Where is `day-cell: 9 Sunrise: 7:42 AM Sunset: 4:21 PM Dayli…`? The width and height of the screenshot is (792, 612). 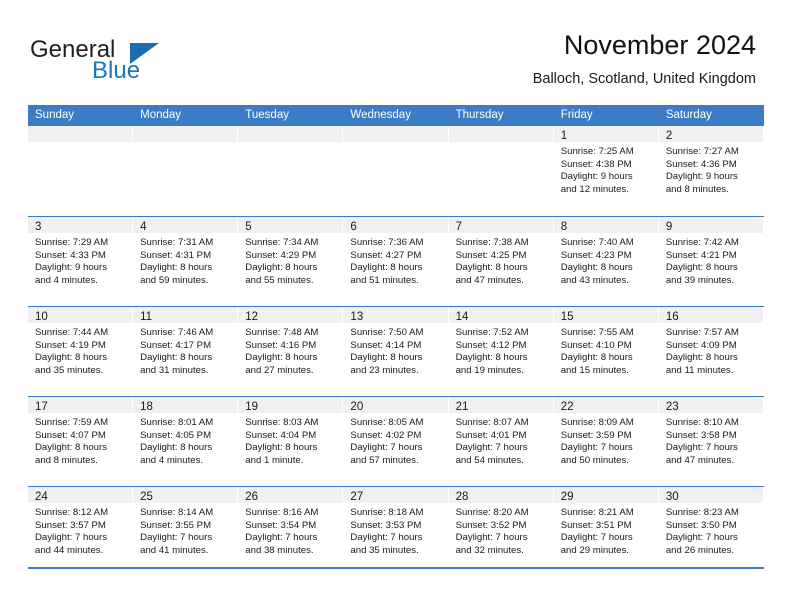
day-cell: 9 Sunrise: 7:42 AM Sunset: 4:21 PM Dayli… is located at coordinates (711, 261).